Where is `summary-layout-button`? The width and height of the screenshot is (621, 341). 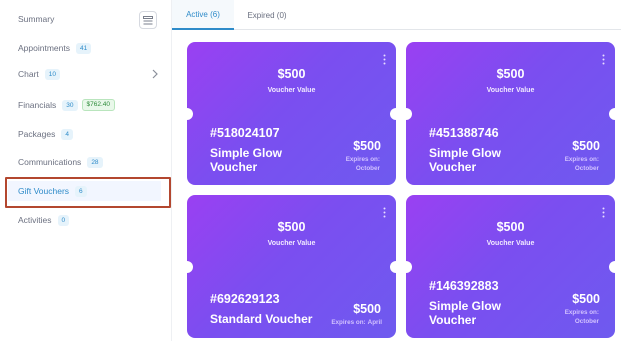 summary-layout-button is located at coordinates (148, 20).